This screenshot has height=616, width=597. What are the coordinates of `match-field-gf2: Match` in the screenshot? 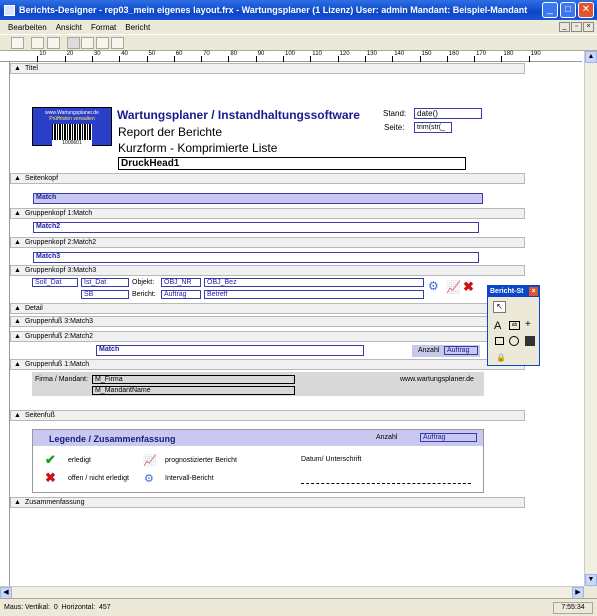 It's located at (230, 350).